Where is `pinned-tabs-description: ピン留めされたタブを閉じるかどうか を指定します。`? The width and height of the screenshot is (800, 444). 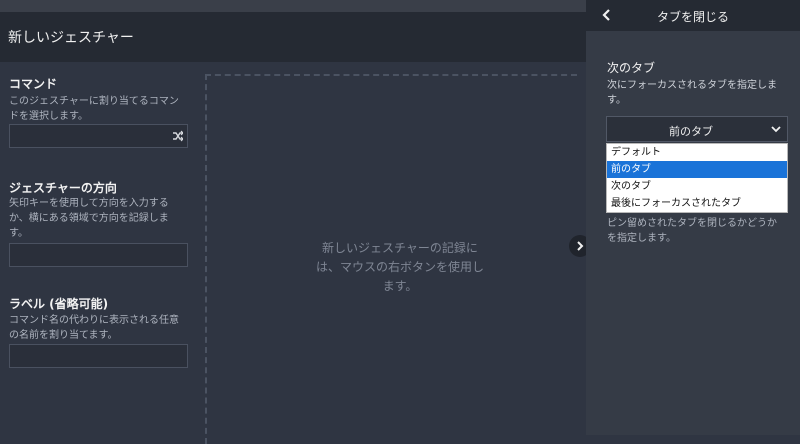 pinned-tabs-description: ピン留めされたタブを閉じるかどうか を指定します。 is located at coordinates (702, 231).